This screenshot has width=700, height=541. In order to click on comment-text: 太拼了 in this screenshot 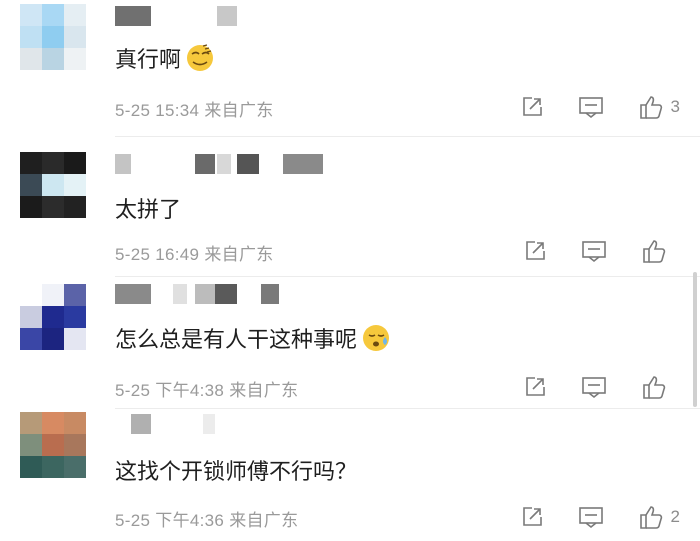, I will do `click(148, 210)`.